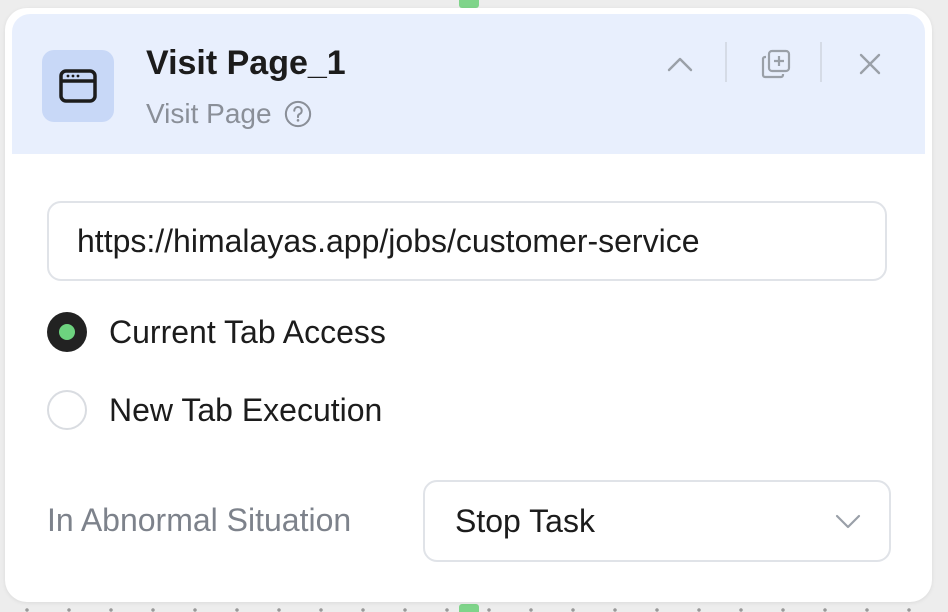 Image resolution: width=948 pixels, height=612 pixels. I want to click on abnormal-action-select: Stop Task, so click(657, 521).